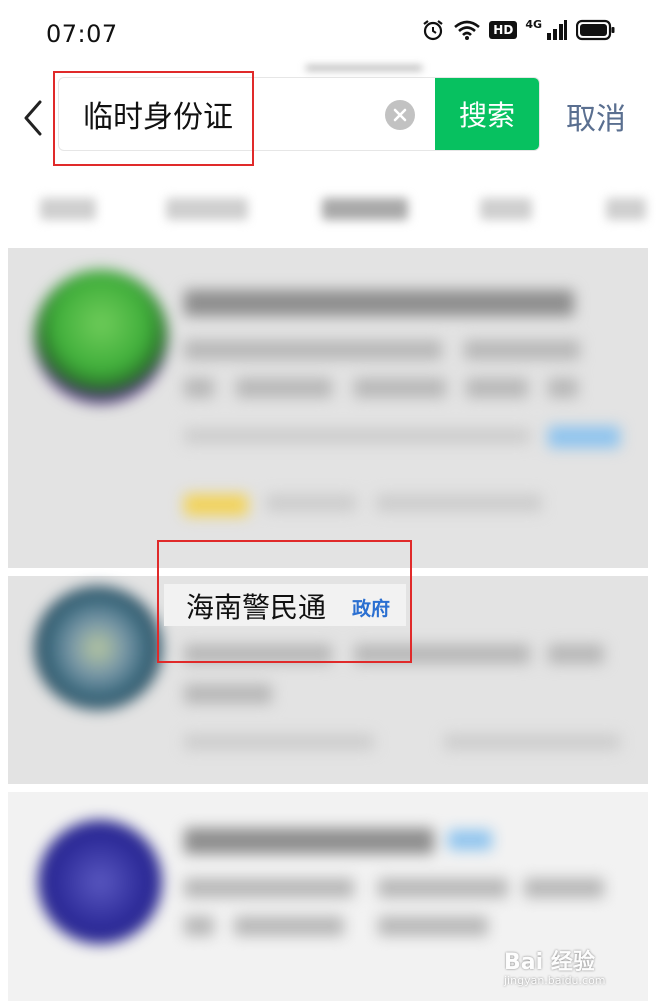  What do you see at coordinates (557, 30) in the screenshot?
I see `signal-icon` at bounding box center [557, 30].